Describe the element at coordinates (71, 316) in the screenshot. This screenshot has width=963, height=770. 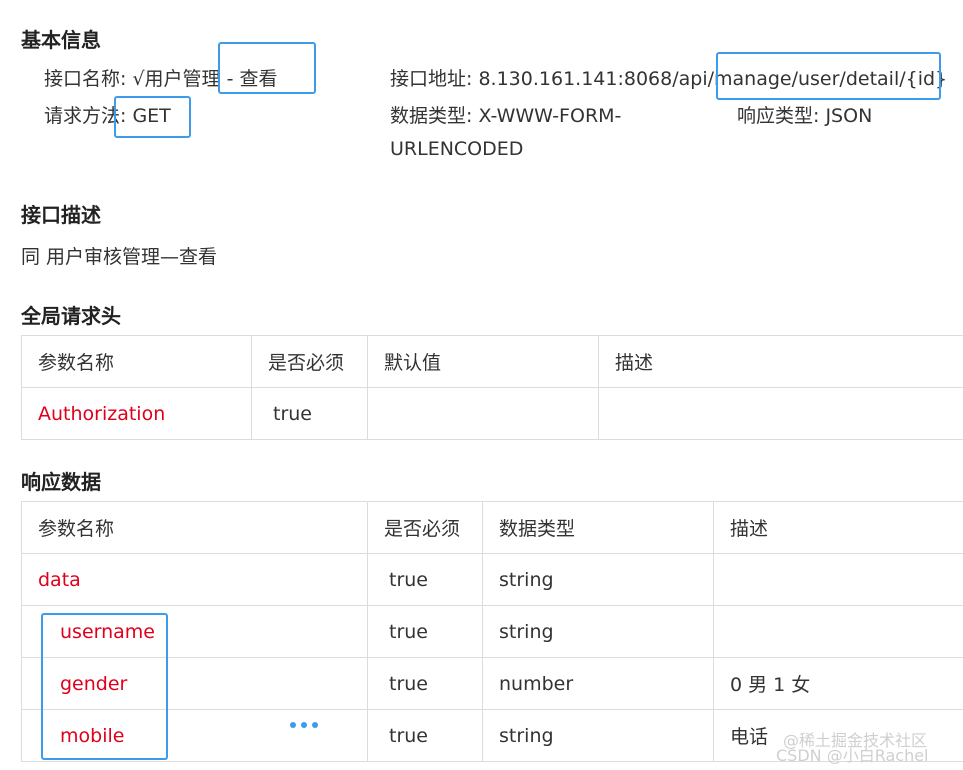
I see `section-title-headers: 全局请求头` at that location.